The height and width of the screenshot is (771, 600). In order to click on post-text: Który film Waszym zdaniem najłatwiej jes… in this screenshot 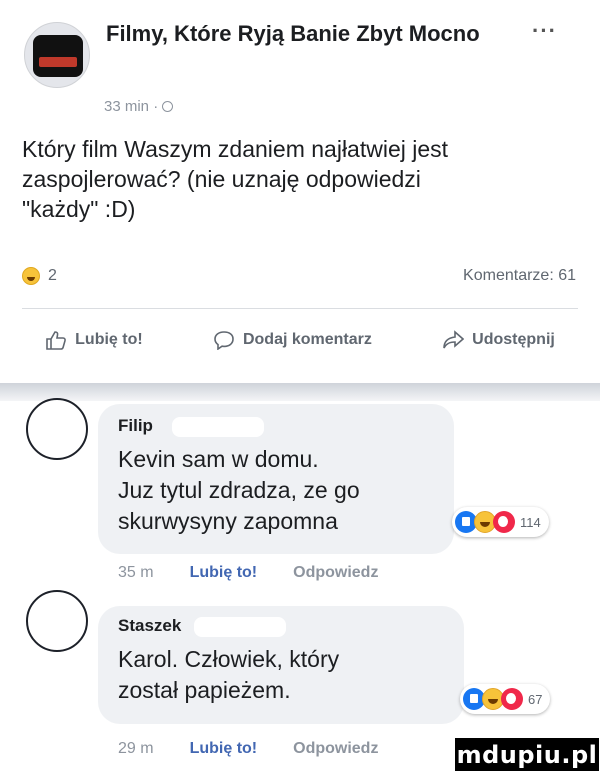, I will do `click(235, 179)`.